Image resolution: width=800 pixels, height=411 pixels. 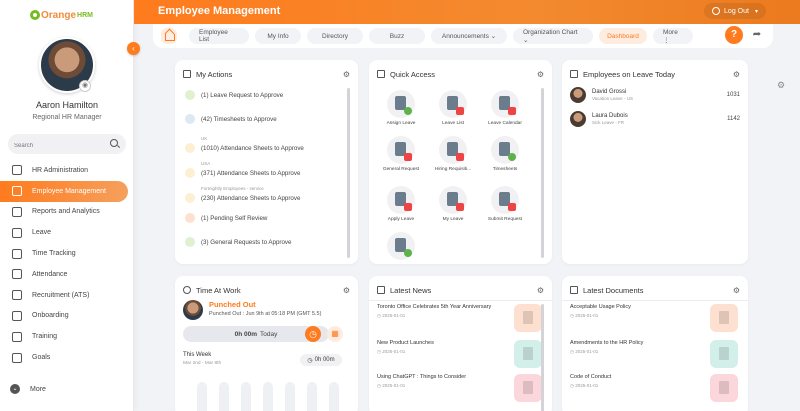 I want to click on sidebar-item-label: Goals, so click(x=41, y=358).